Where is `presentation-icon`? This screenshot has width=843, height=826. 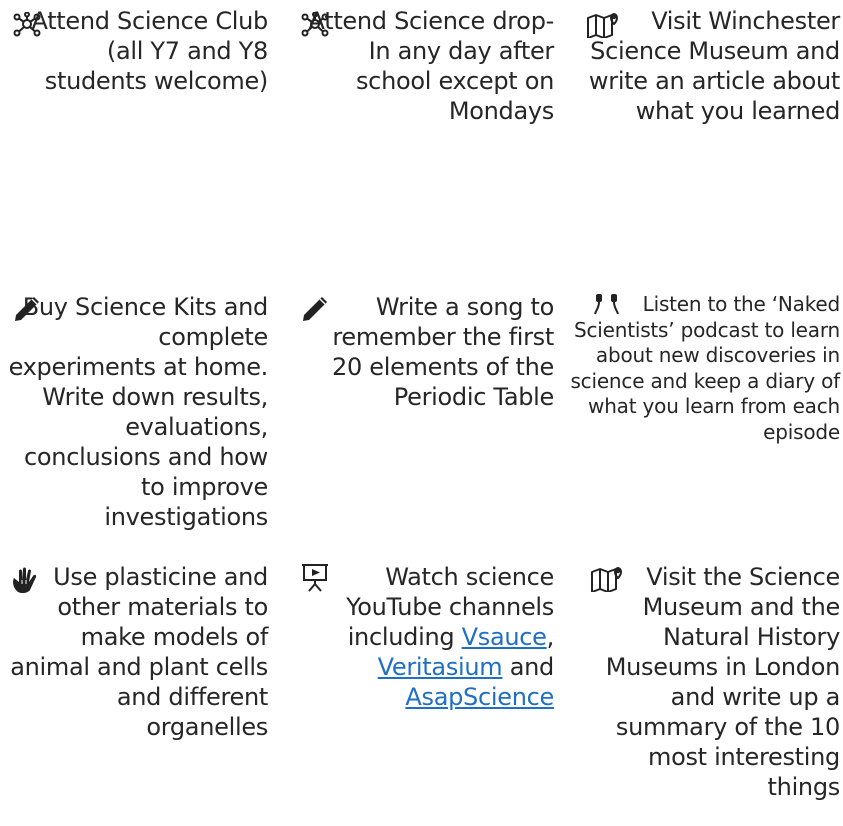 presentation-icon is located at coordinates (315, 578).